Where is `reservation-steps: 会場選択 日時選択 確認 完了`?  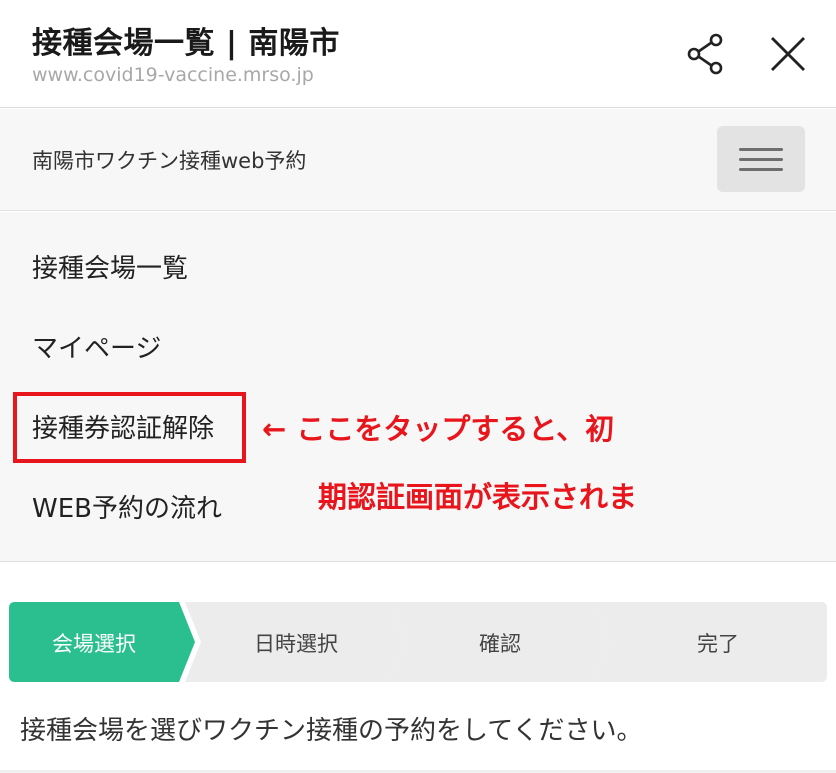
reservation-steps: 会場選択 日時選択 確認 完了 is located at coordinates (418, 642).